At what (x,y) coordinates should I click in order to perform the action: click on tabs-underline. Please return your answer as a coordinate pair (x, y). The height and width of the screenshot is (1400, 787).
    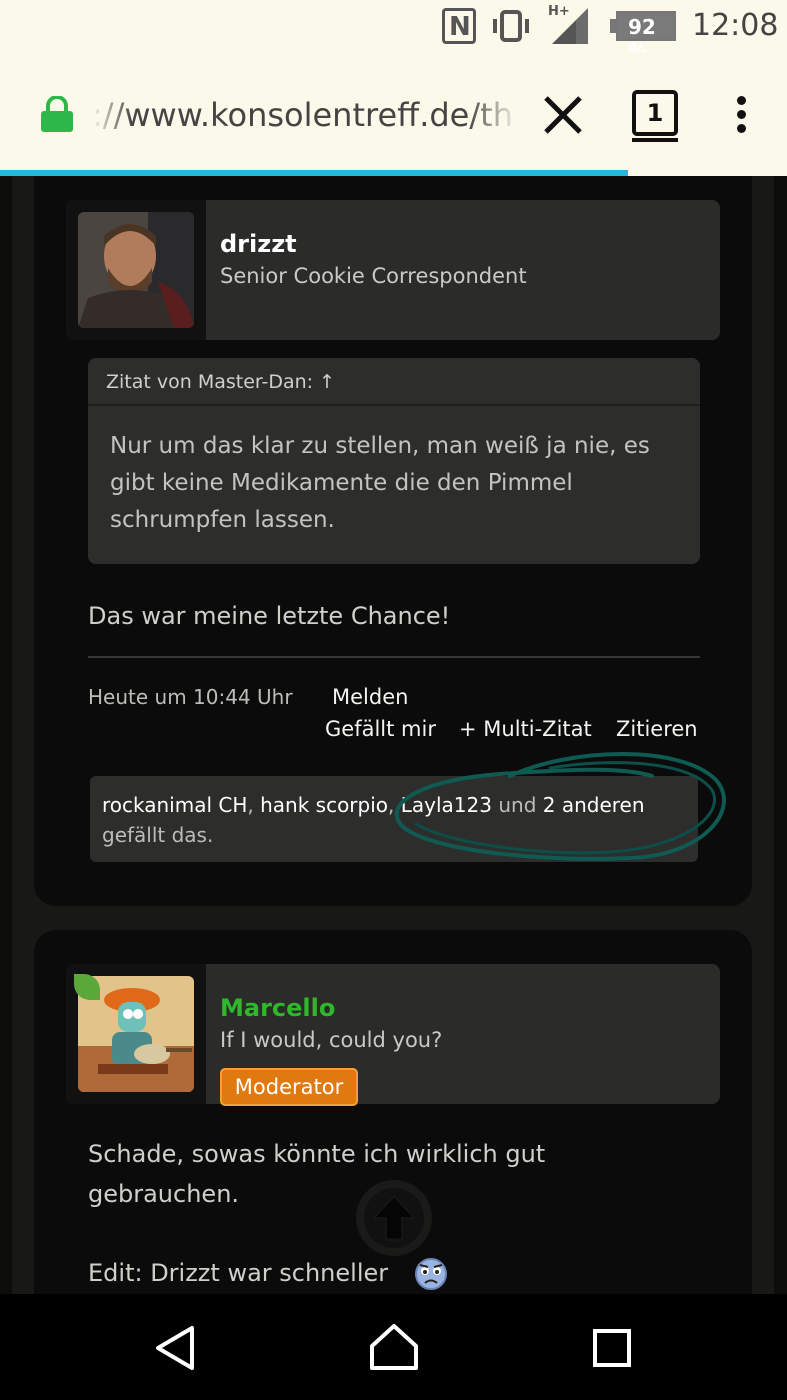
    Looking at the image, I should click on (655, 140).